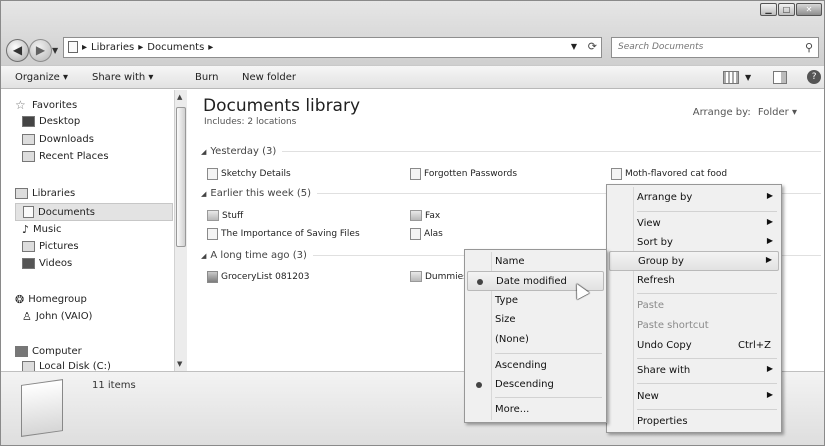 The image size is (825, 446). I want to click on arrange-by-label: Arrange by:, so click(721, 112).